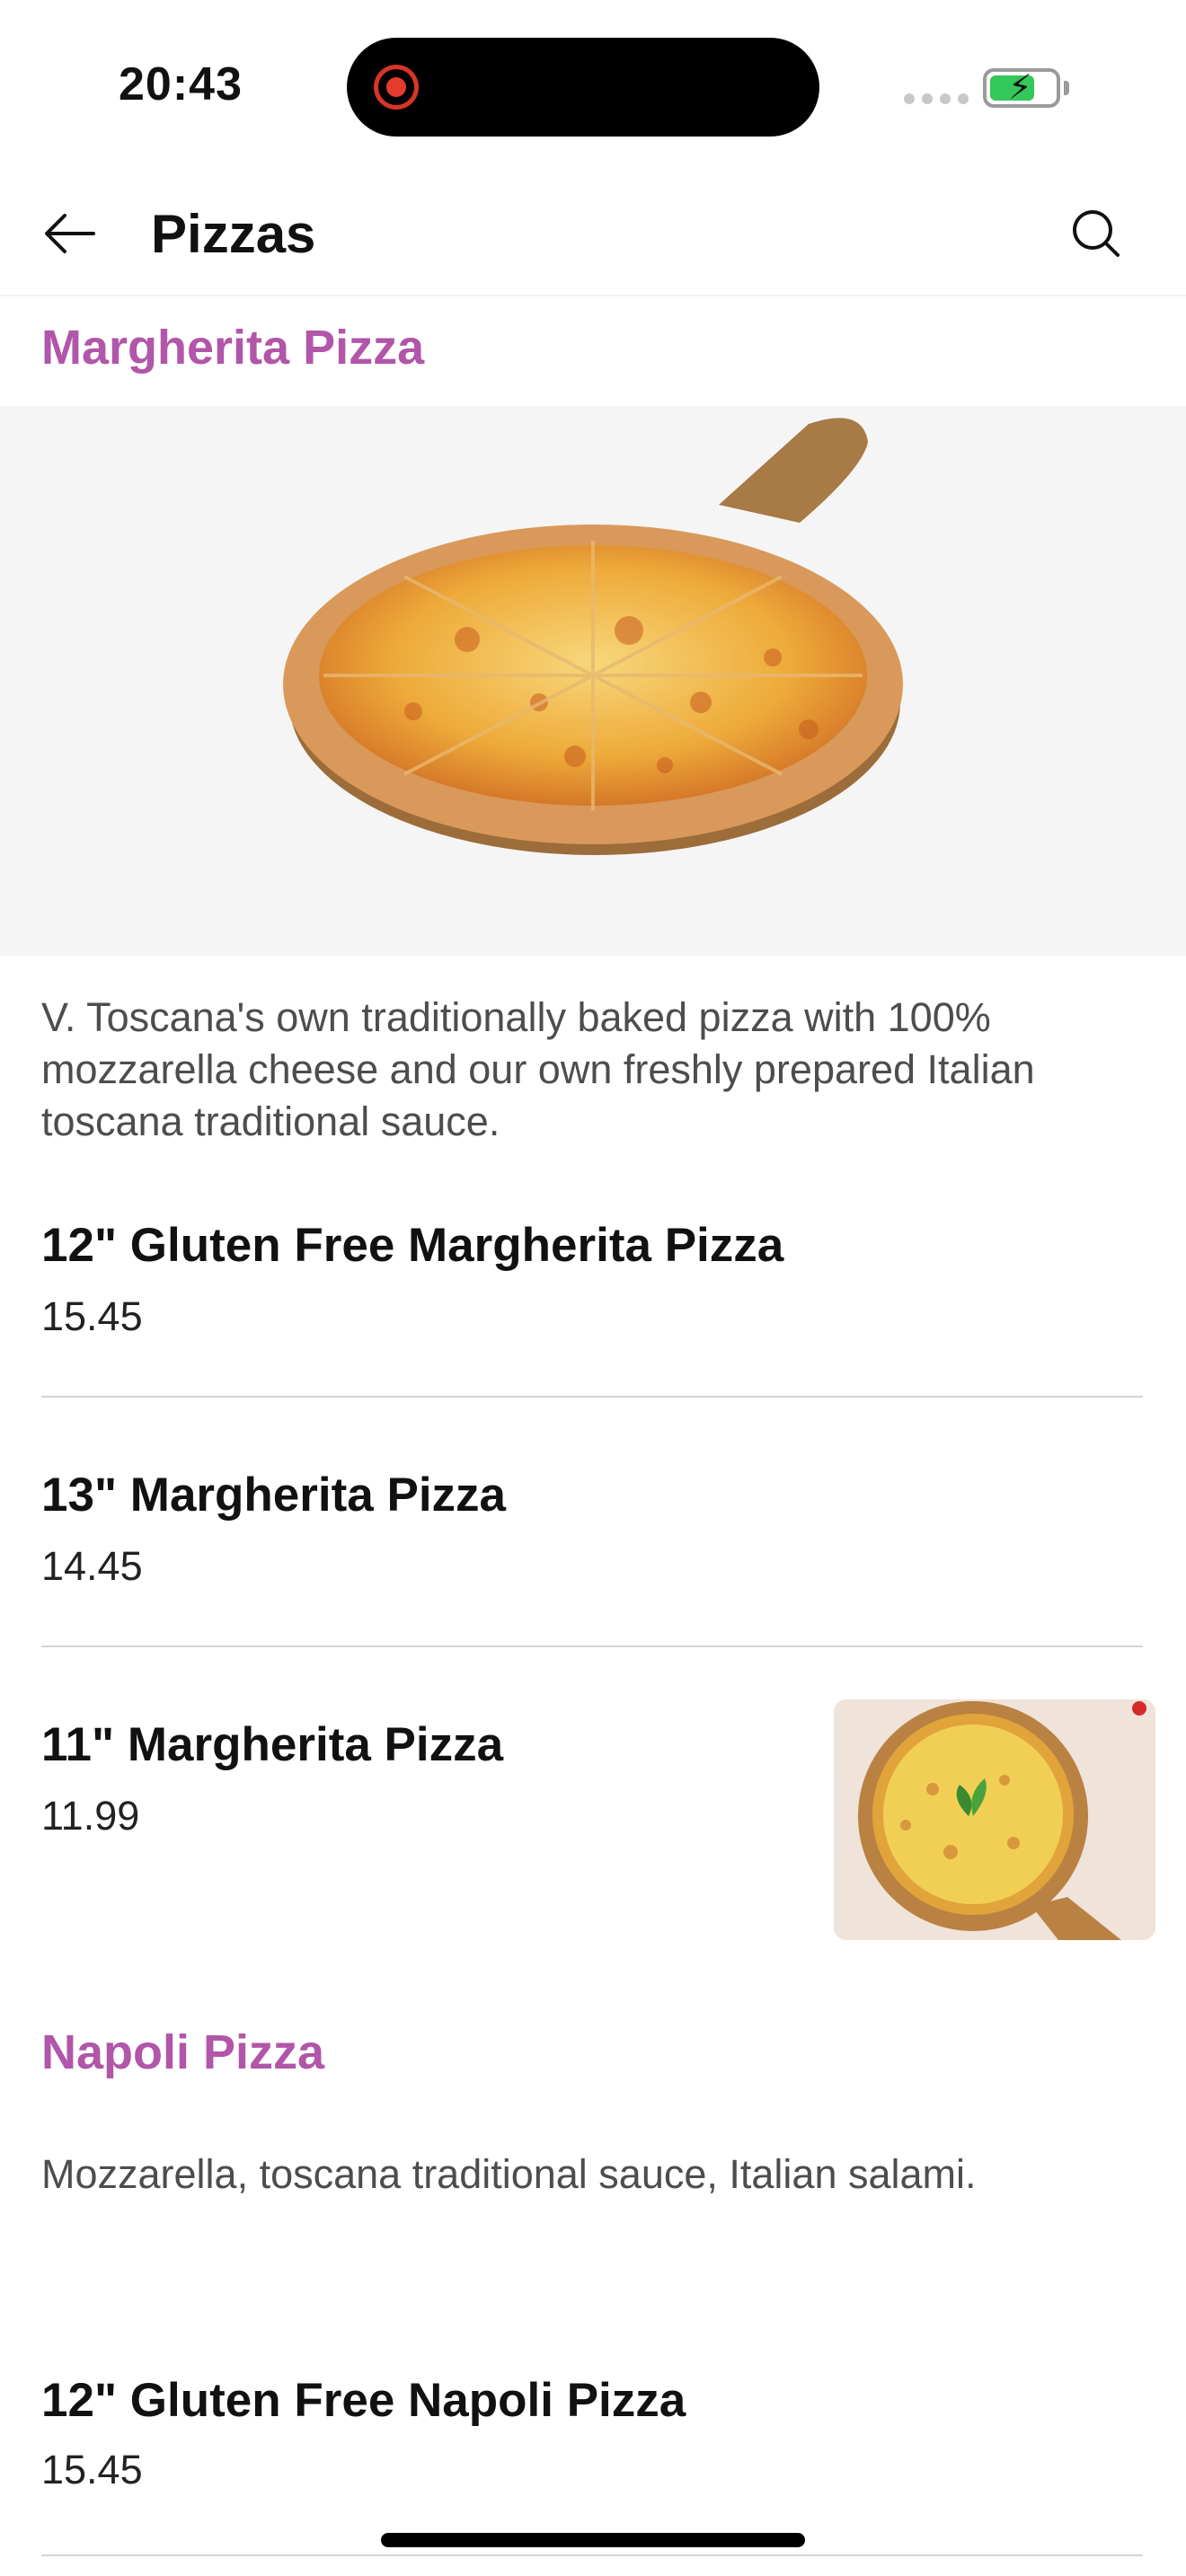  Describe the element at coordinates (1021, 88) in the screenshot. I see `battery-charging-icon: ⚡` at that location.